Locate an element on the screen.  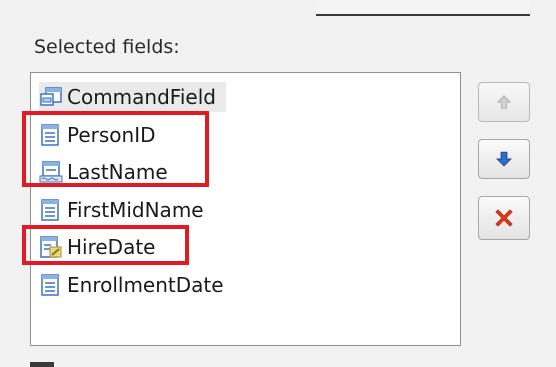
list-item-lastname: LastName is located at coordinates (103, 172).